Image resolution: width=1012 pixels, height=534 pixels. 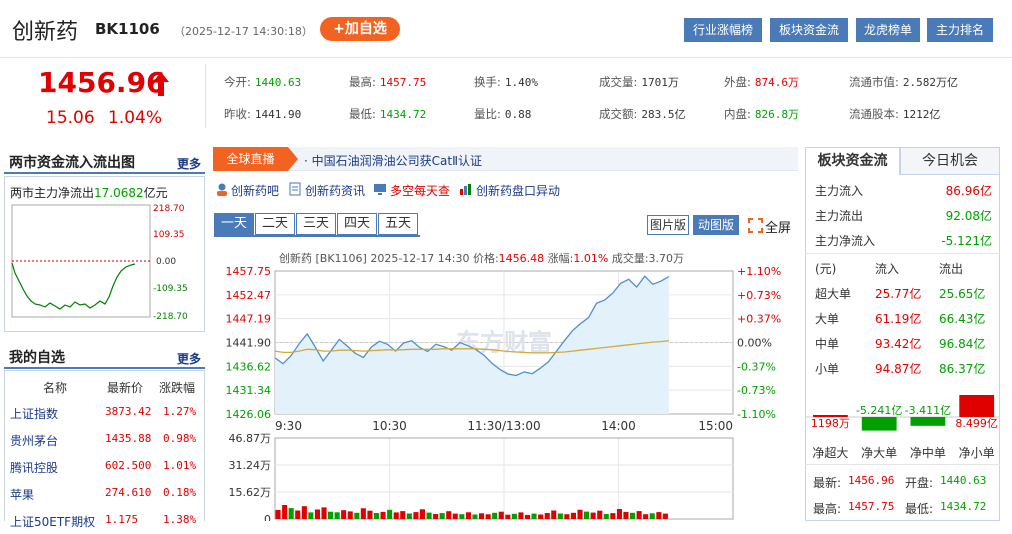 I want to click on stock-name: 上证50ETF期权, so click(x=52, y=521).